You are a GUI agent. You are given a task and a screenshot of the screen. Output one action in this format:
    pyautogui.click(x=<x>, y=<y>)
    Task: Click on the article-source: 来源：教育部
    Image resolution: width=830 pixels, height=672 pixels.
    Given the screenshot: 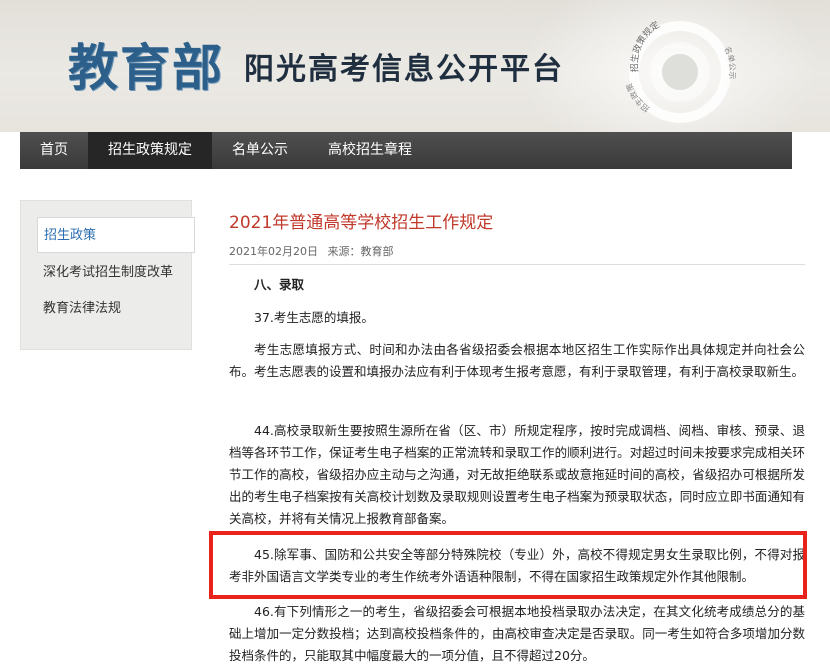 What is the action you would take?
    pyautogui.click(x=360, y=251)
    